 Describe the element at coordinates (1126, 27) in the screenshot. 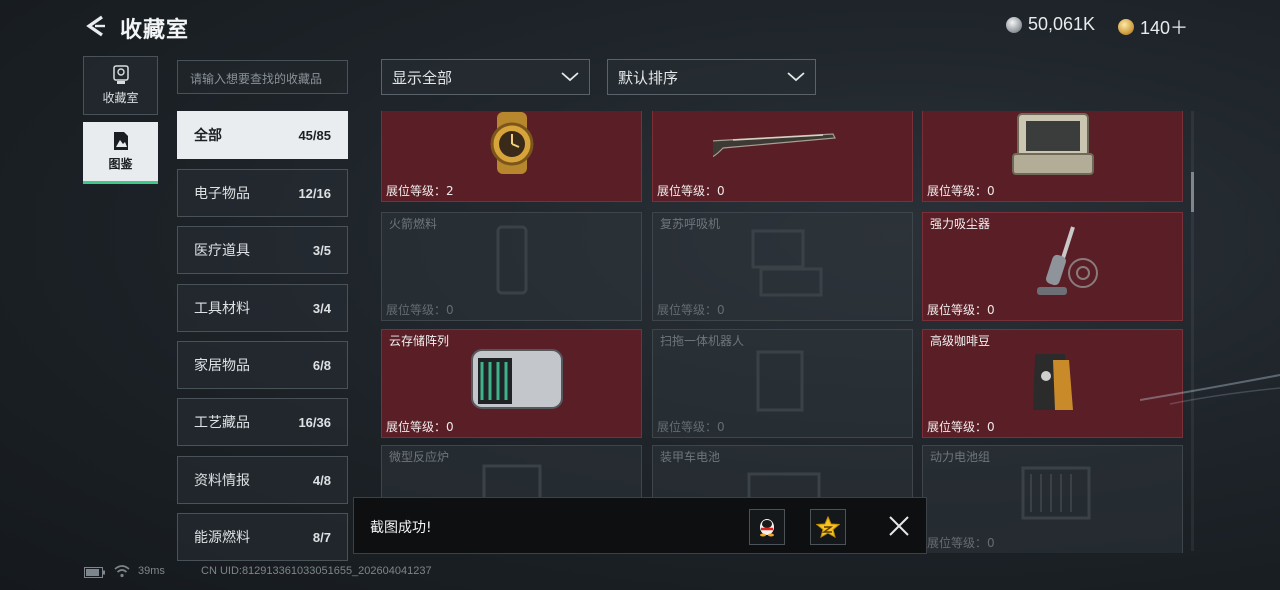

I see `gold-coin-icon` at that location.